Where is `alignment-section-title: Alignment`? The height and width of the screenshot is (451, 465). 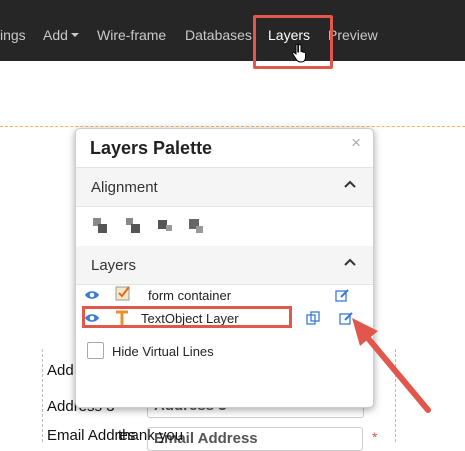 alignment-section-title: Alignment is located at coordinates (124, 187).